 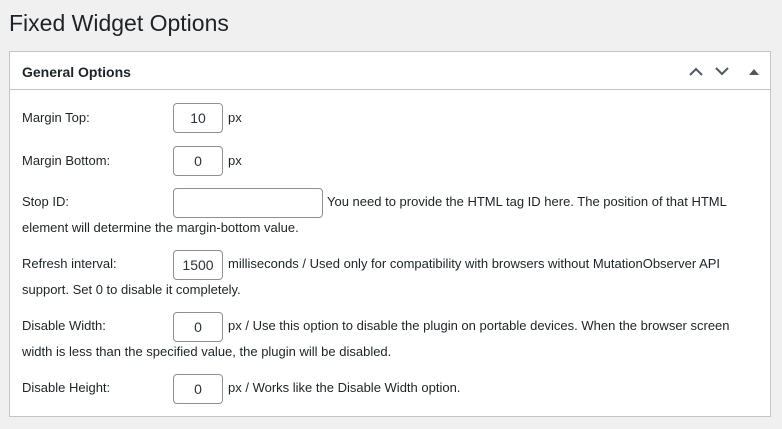 I want to click on stop-id-label: Stop ID:, so click(x=45, y=201).